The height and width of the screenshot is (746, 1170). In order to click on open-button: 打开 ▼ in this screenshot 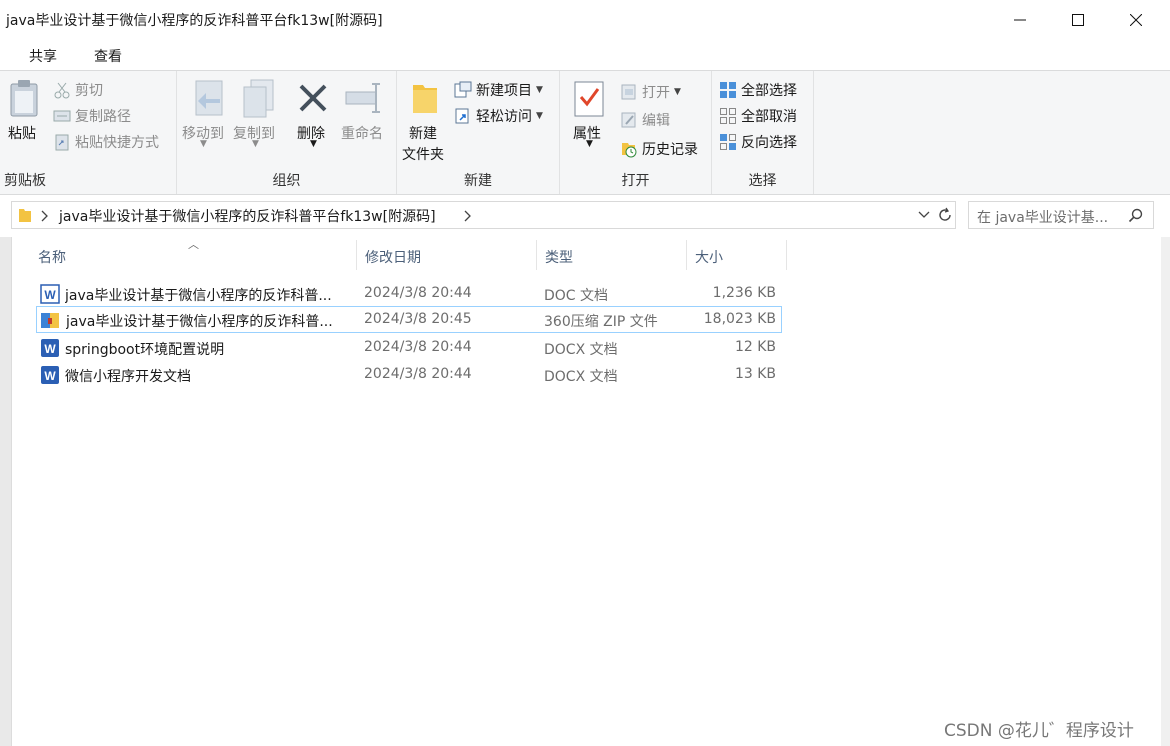, I will do `click(650, 92)`.